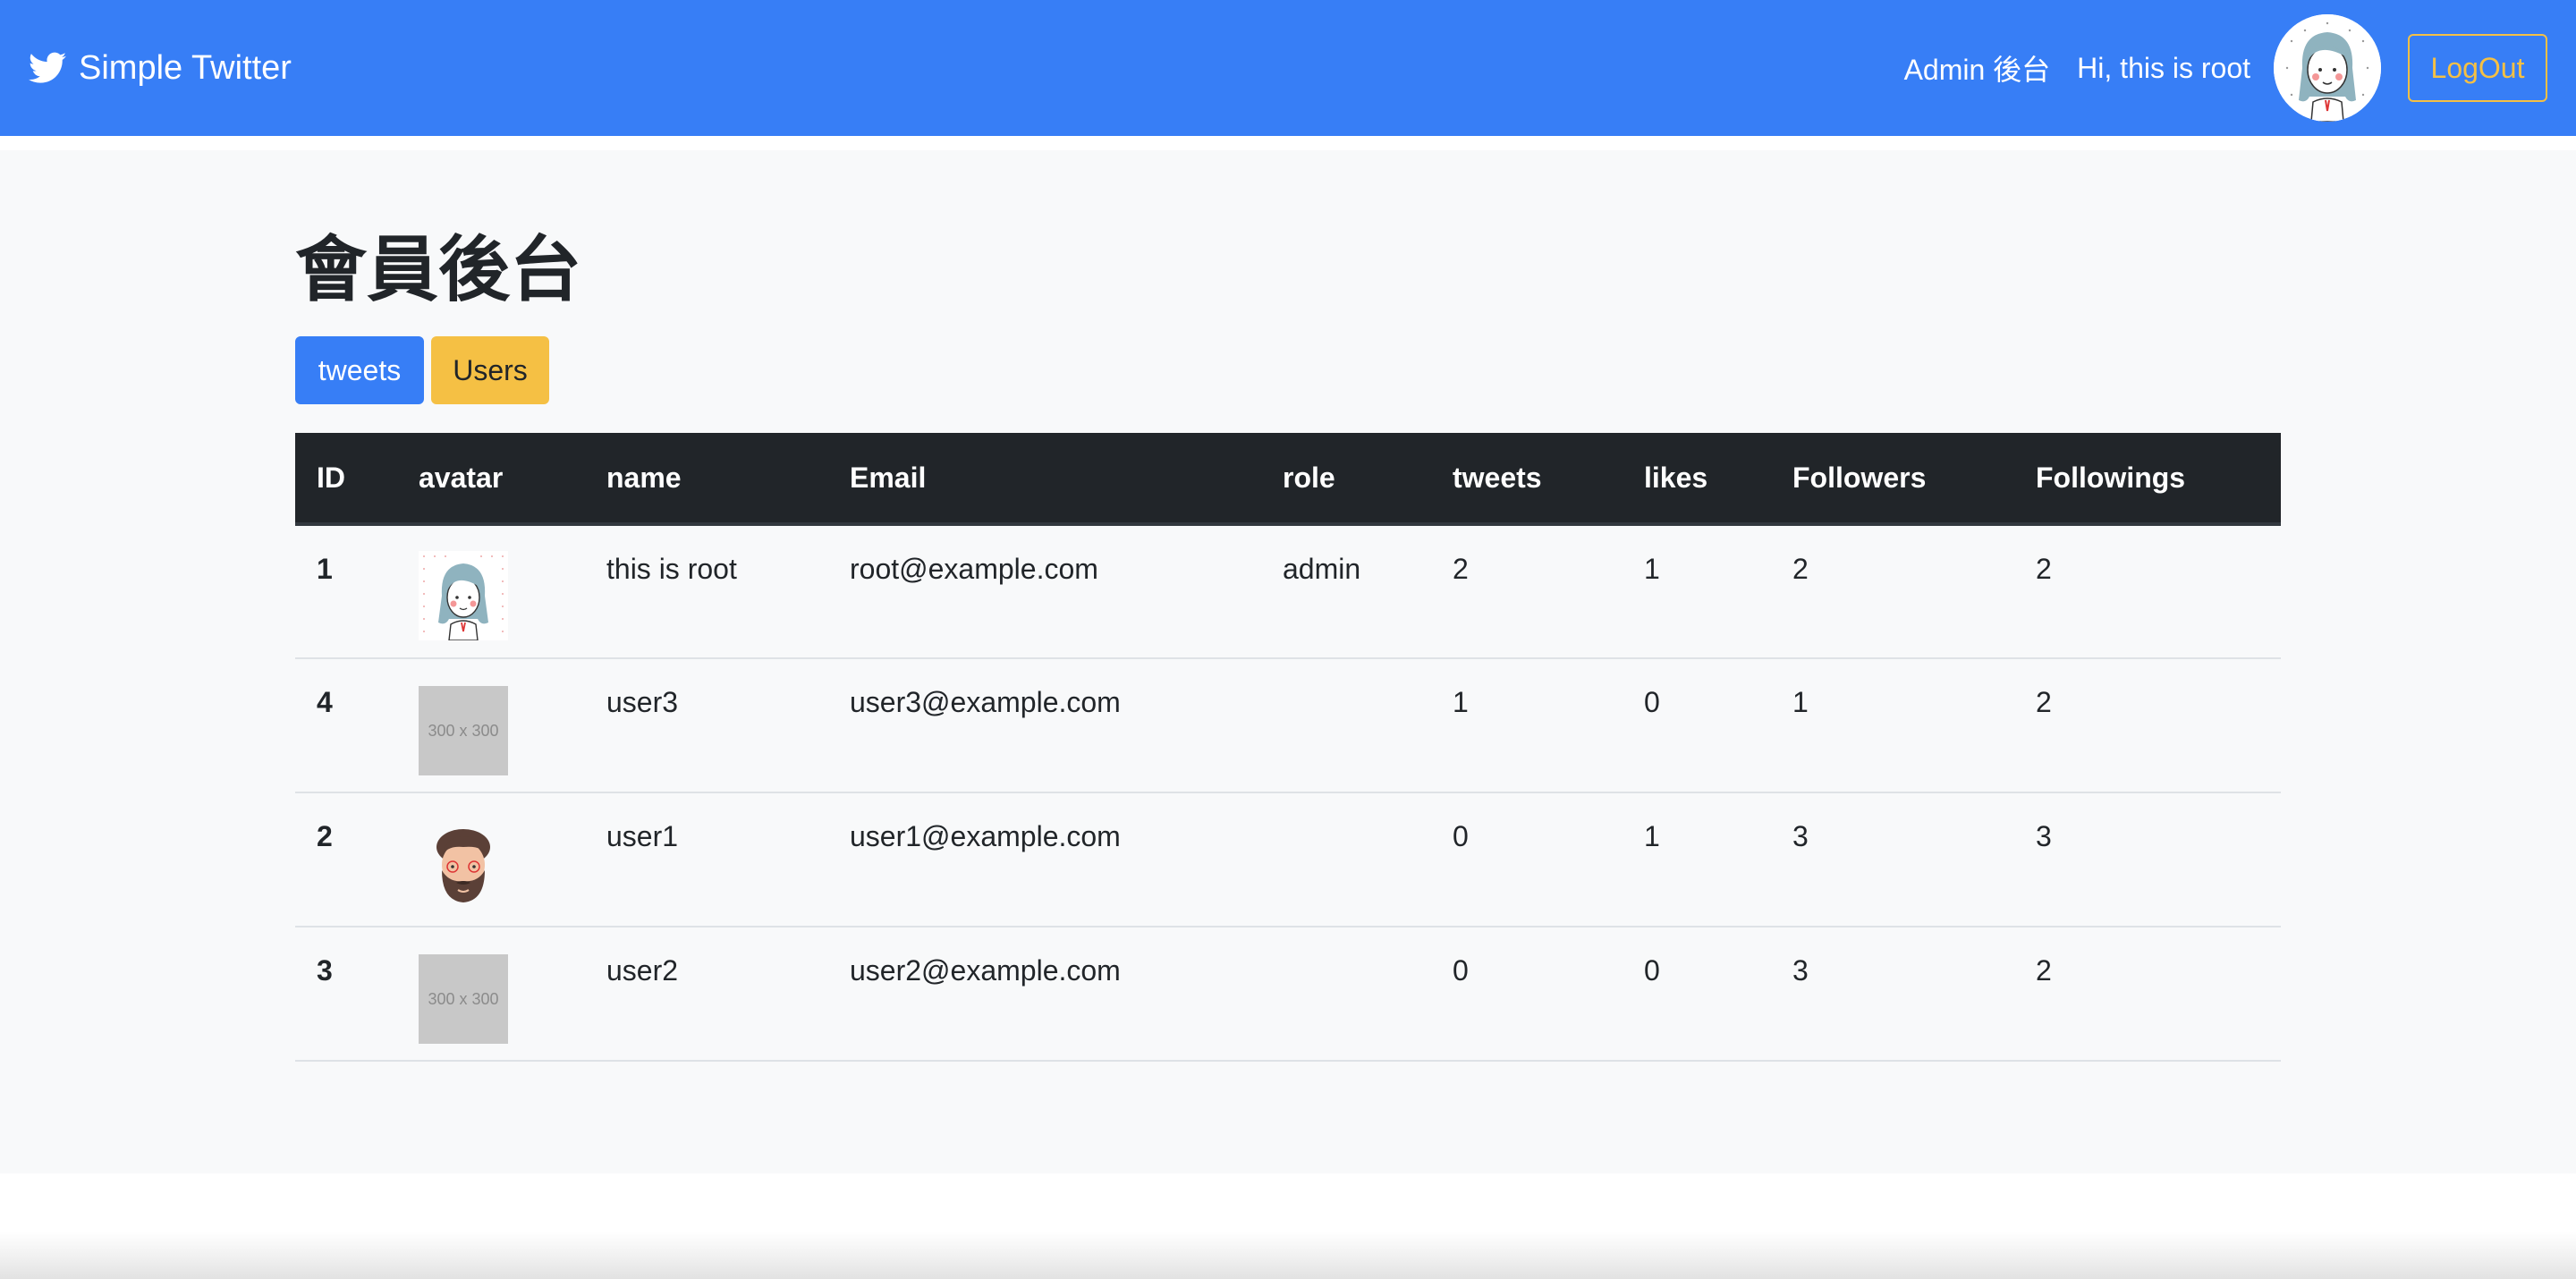  Describe the element at coordinates (1527, 480) in the screenshot. I see `column-header-tweets: tweets` at that location.